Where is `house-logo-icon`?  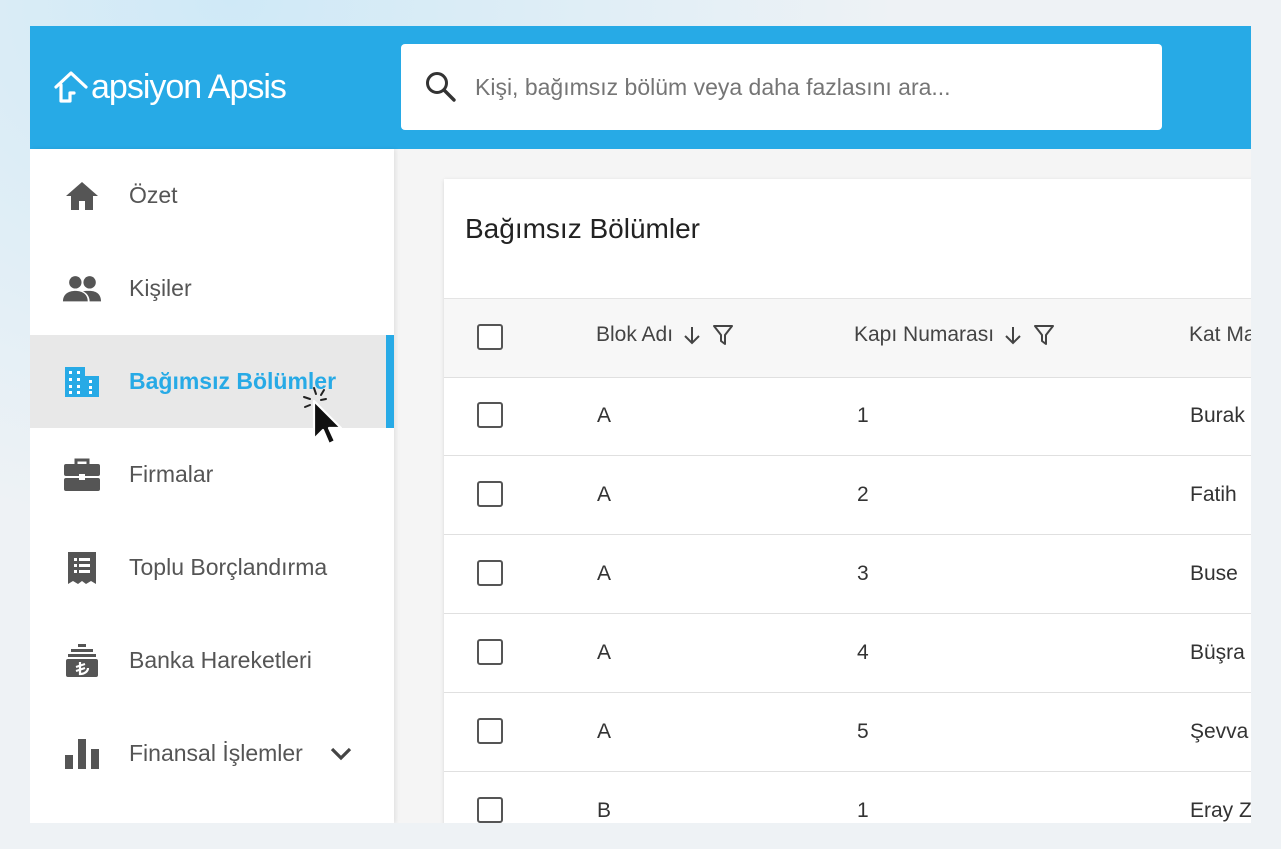
house-logo-icon is located at coordinates (71, 87).